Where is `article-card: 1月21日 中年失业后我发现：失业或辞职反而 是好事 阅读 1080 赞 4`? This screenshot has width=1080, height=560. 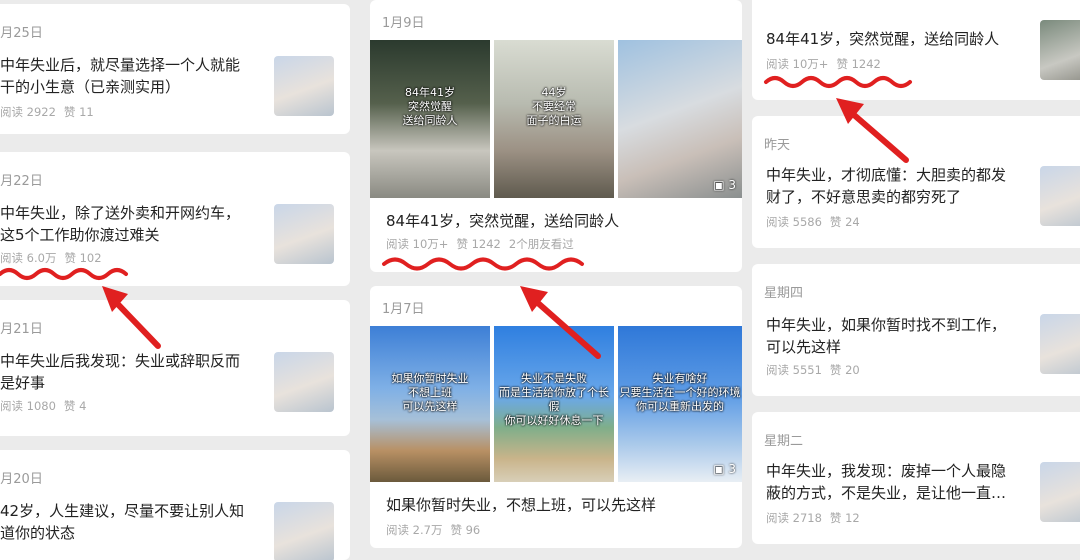 article-card: 1月21日 中年失业后我发现：失业或辞职反而 是好事 阅读 1080 赞 4 is located at coordinates (175, 368).